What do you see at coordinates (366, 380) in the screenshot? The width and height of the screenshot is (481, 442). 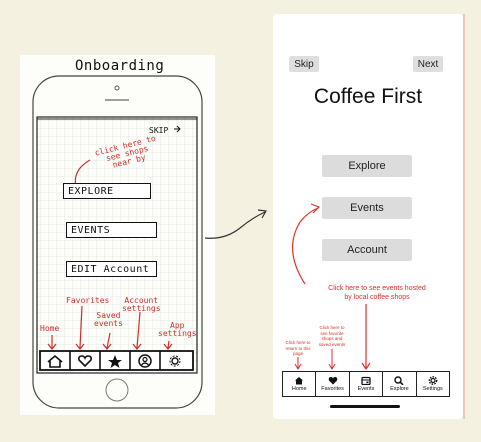 I see `calendar-icon` at bounding box center [366, 380].